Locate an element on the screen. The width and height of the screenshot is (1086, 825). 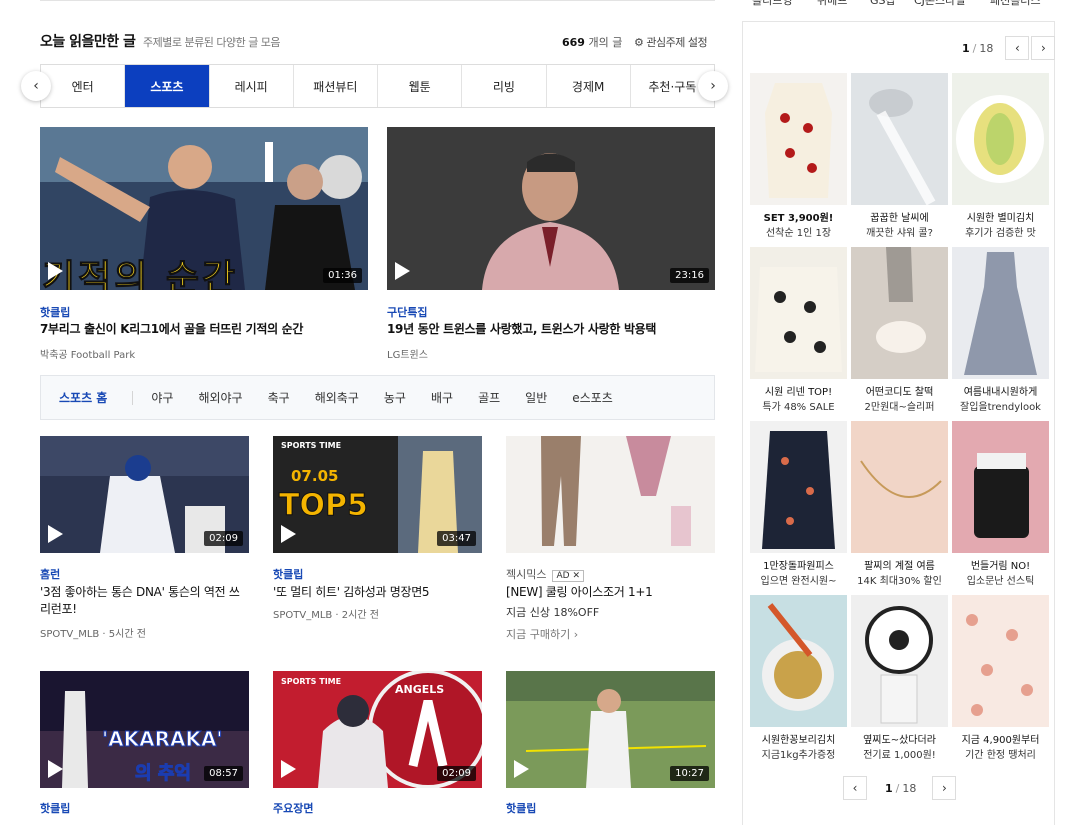
video-duration: 23:16 is located at coordinates (689, 275).